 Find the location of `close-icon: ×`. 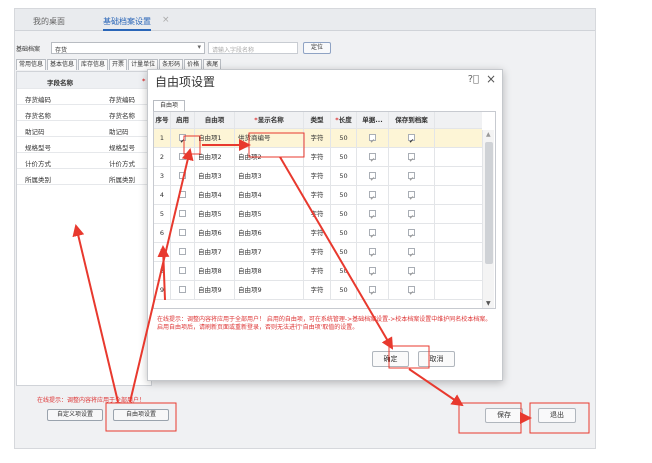

close-icon: × is located at coordinates (491, 79).